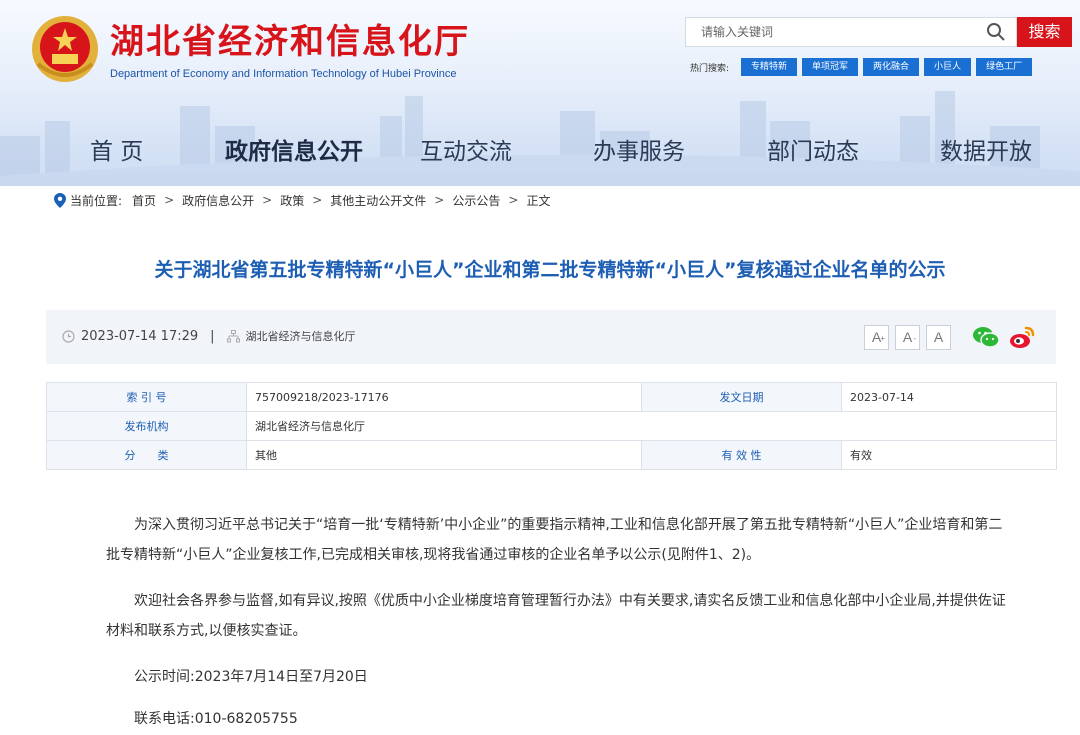 The height and width of the screenshot is (735, 1080). I want to click on table-key: 有 效 性, so click(741, 455).